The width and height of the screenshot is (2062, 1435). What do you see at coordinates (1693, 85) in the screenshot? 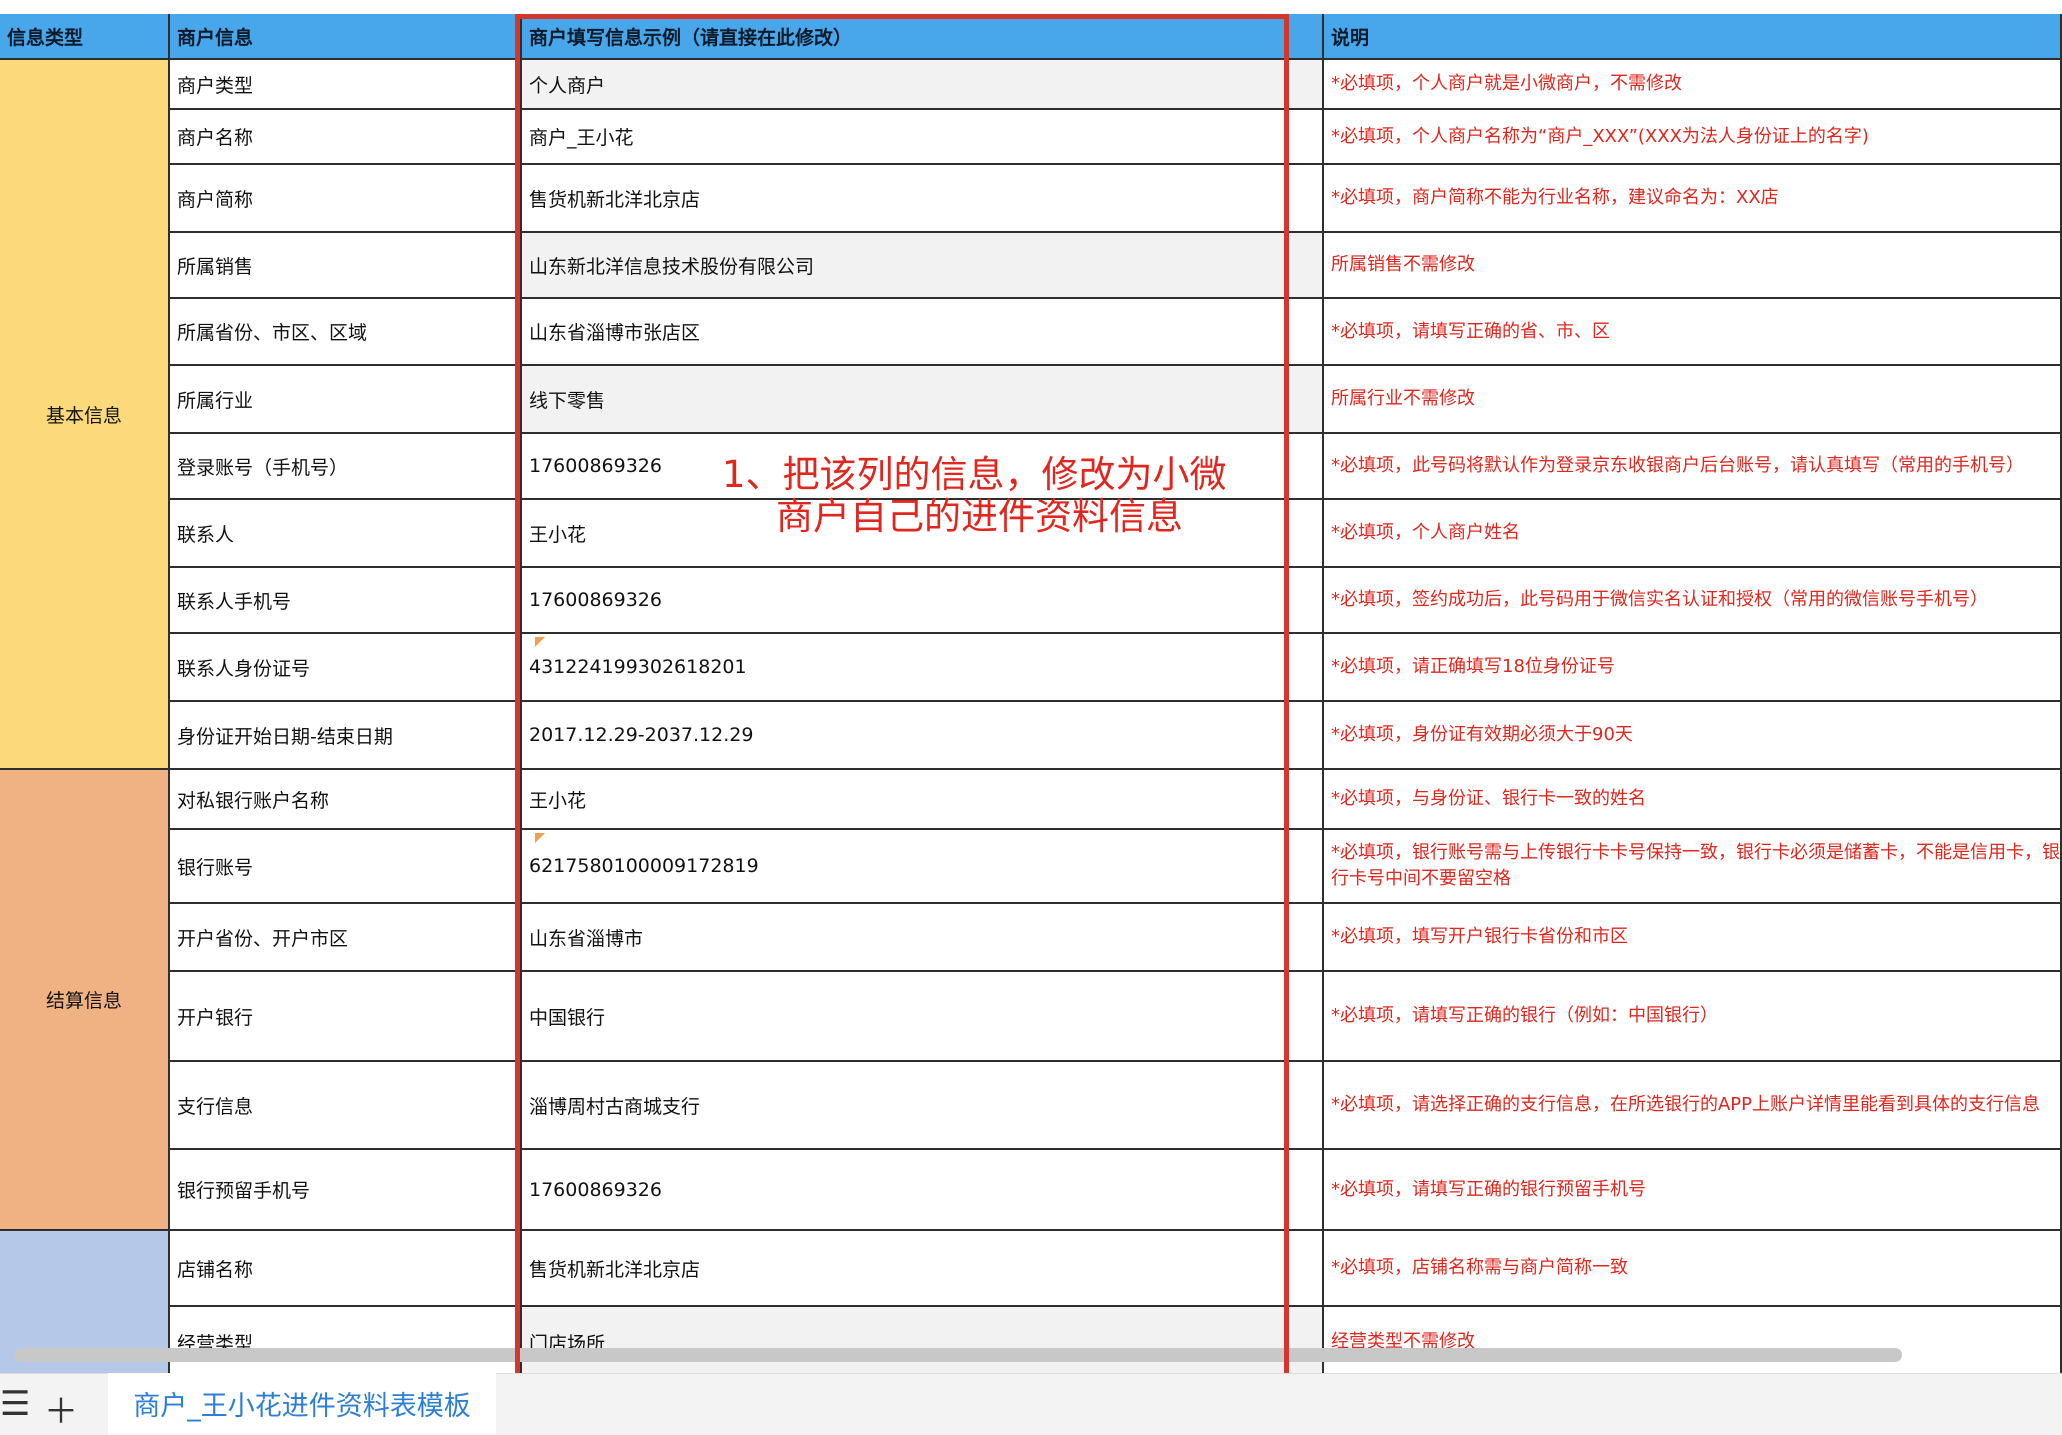
I see `note-cell: *必填项，个人商户就是小微商户，不需修改` at bounding box center [1693, 85].